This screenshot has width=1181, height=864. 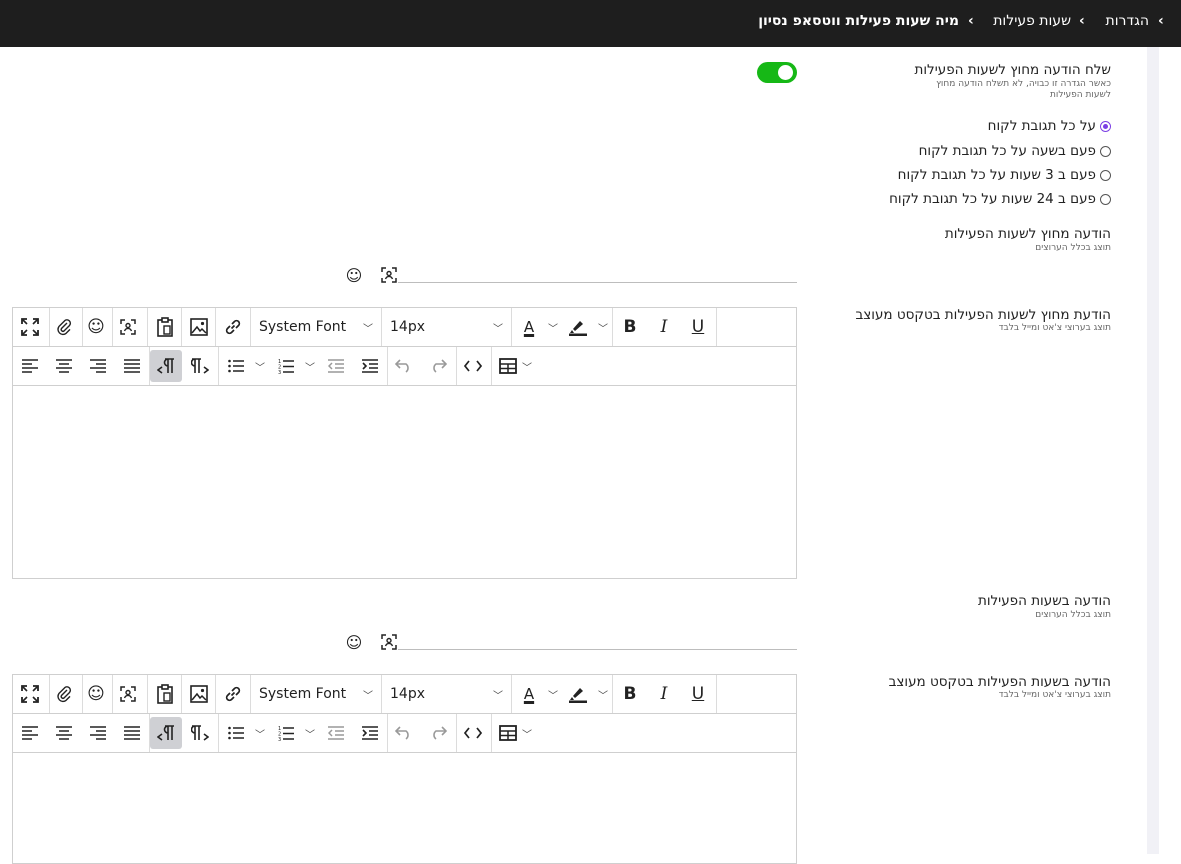 What do you see at coordinates (1007, 151) in the screenshot?
I see `radio-label: פעם בשעה על כל תגובת לקוח` at bounding box center [1007, 151].